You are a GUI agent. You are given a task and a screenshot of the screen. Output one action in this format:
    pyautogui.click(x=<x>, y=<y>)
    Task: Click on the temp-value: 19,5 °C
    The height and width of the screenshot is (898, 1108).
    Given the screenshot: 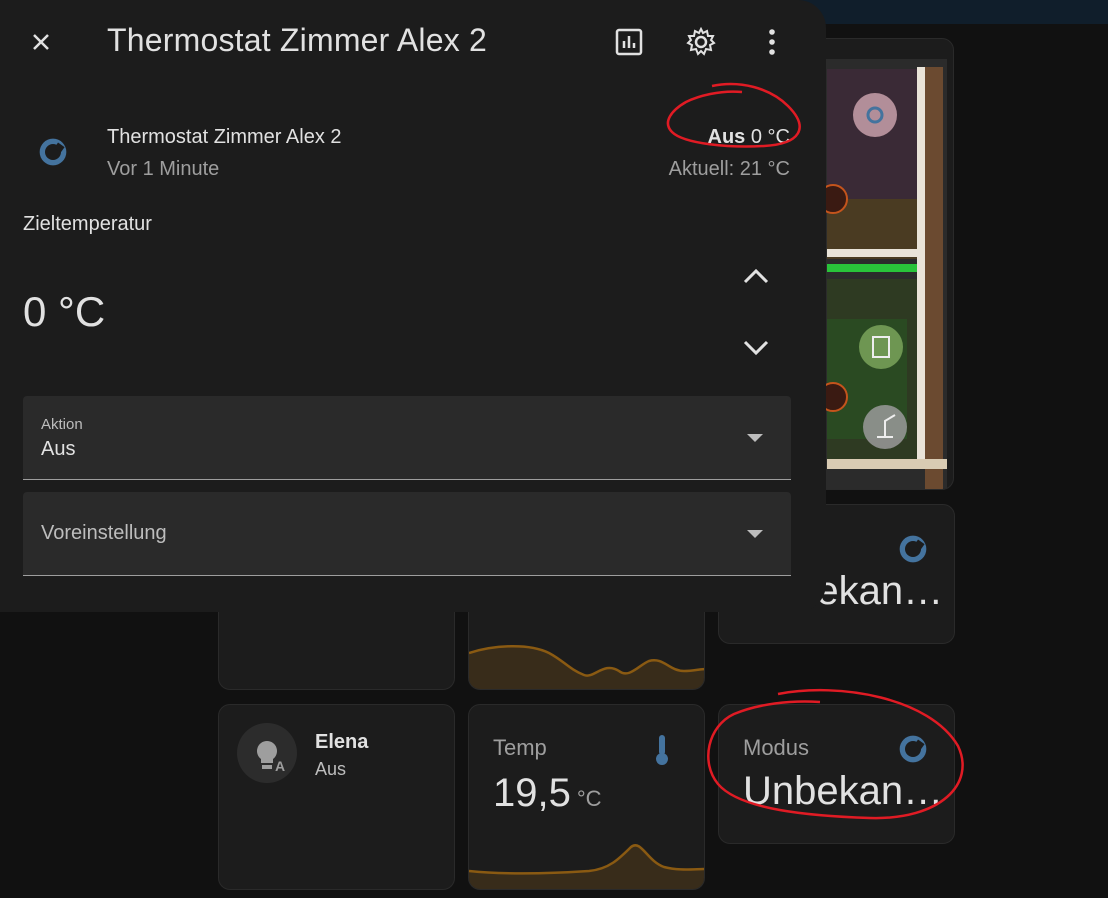 What is the action you would take?
    pyautogui.click(x=547, y=793)
    